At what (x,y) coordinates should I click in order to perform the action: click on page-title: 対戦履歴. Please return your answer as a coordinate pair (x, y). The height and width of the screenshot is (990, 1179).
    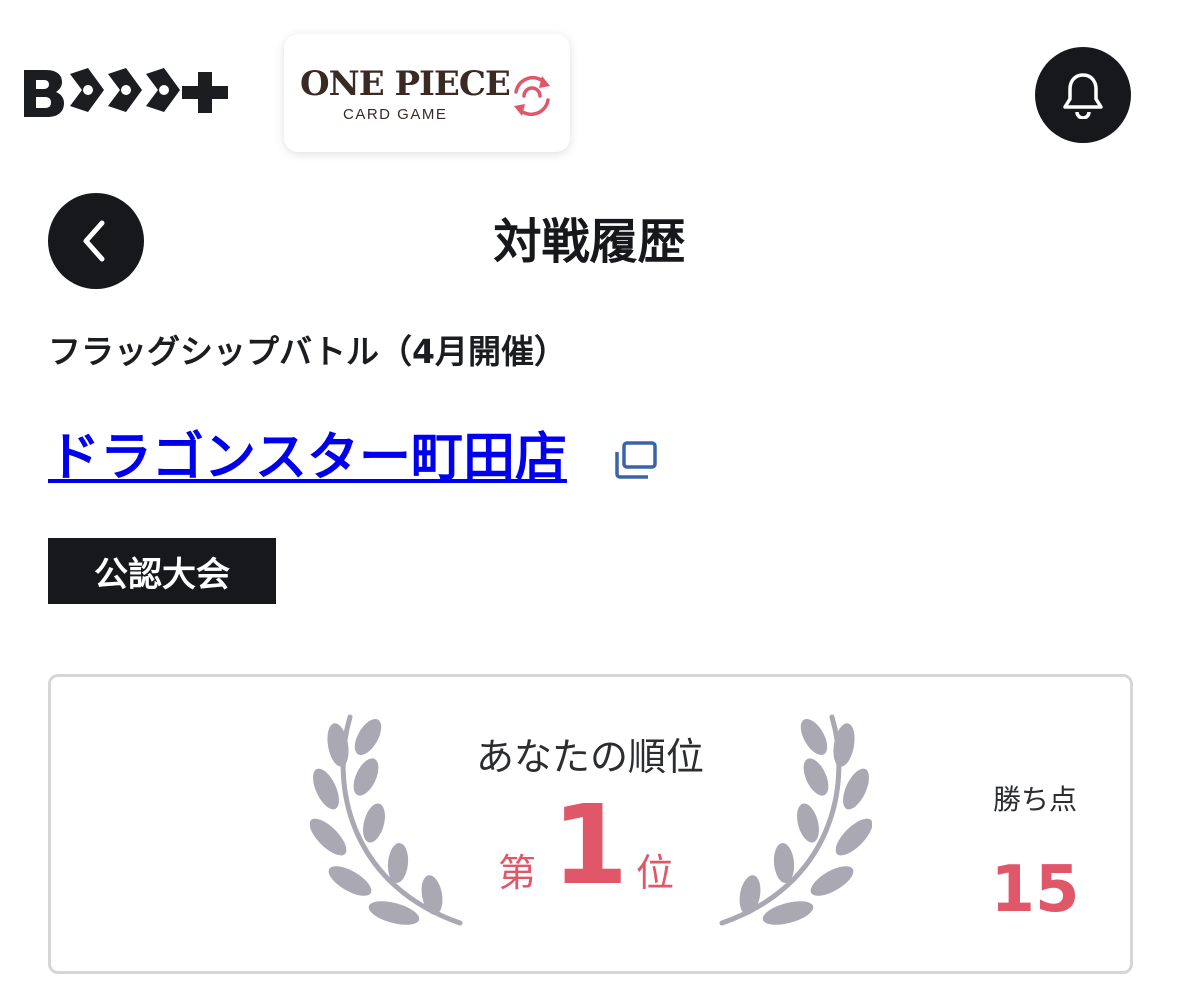
    Looking at the image, I should click on (589, 242).